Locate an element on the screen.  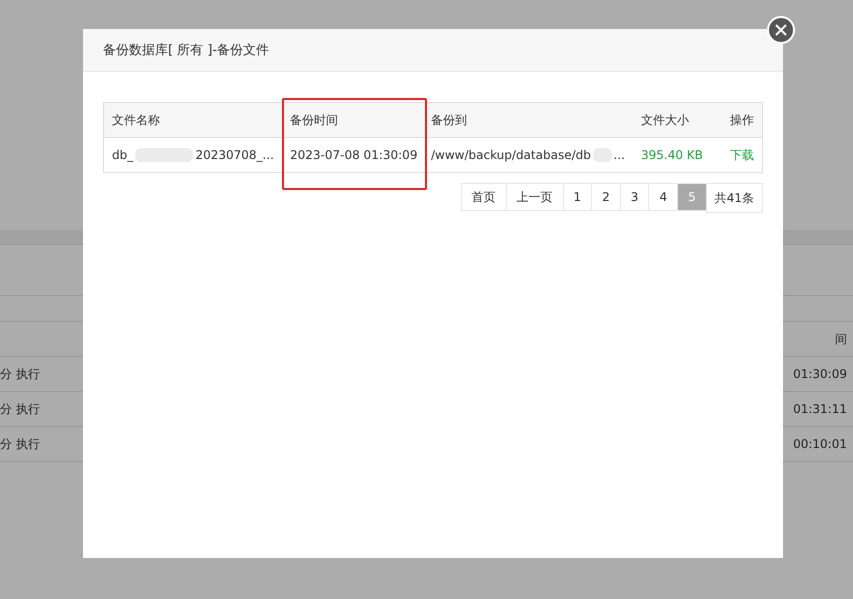
column-header: 备份到 is located at coordinates (528, 120).